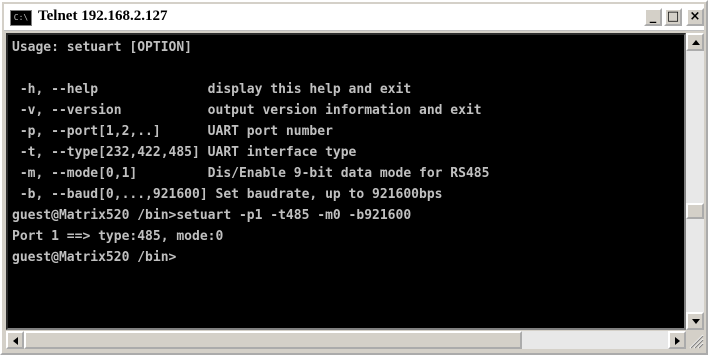 The height and width of the screenshot is (355, 708). I want to click on scroll-down-button, so click(695, 321).